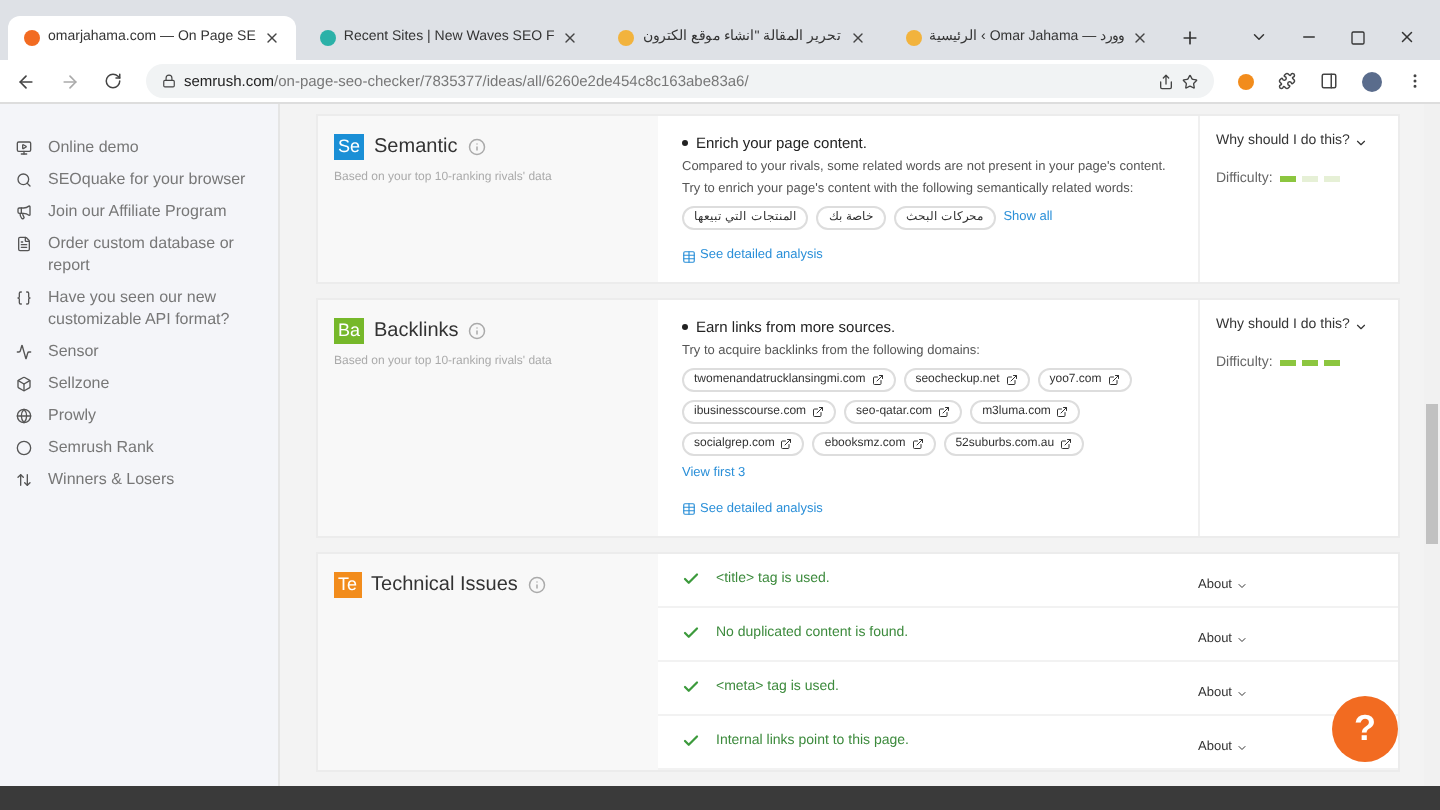 The height and width of the screenshot is (810, 1440). I want to click on sidebar-item: Online demo, so click(93, 147).